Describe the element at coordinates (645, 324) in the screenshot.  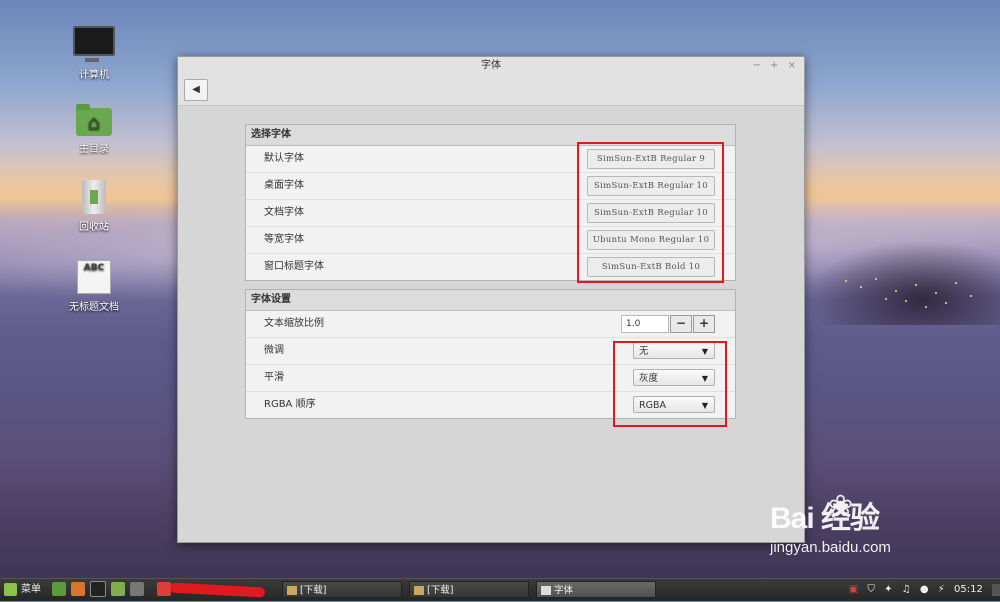
I see `scale-input: 1.0` at that location.